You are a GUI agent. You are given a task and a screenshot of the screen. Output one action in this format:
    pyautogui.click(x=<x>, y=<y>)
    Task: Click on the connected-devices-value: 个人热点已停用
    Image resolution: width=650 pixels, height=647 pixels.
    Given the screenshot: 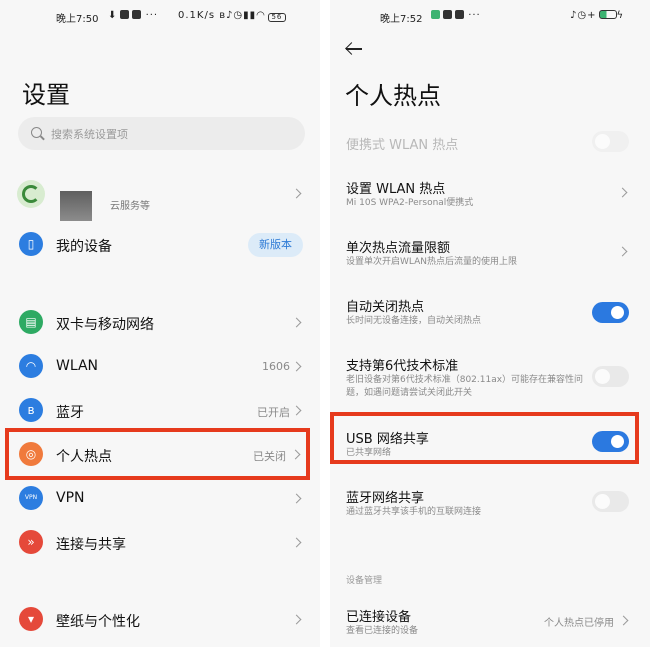 What is the action you would take?
    pyautogui.click(x=579, y=623)
    